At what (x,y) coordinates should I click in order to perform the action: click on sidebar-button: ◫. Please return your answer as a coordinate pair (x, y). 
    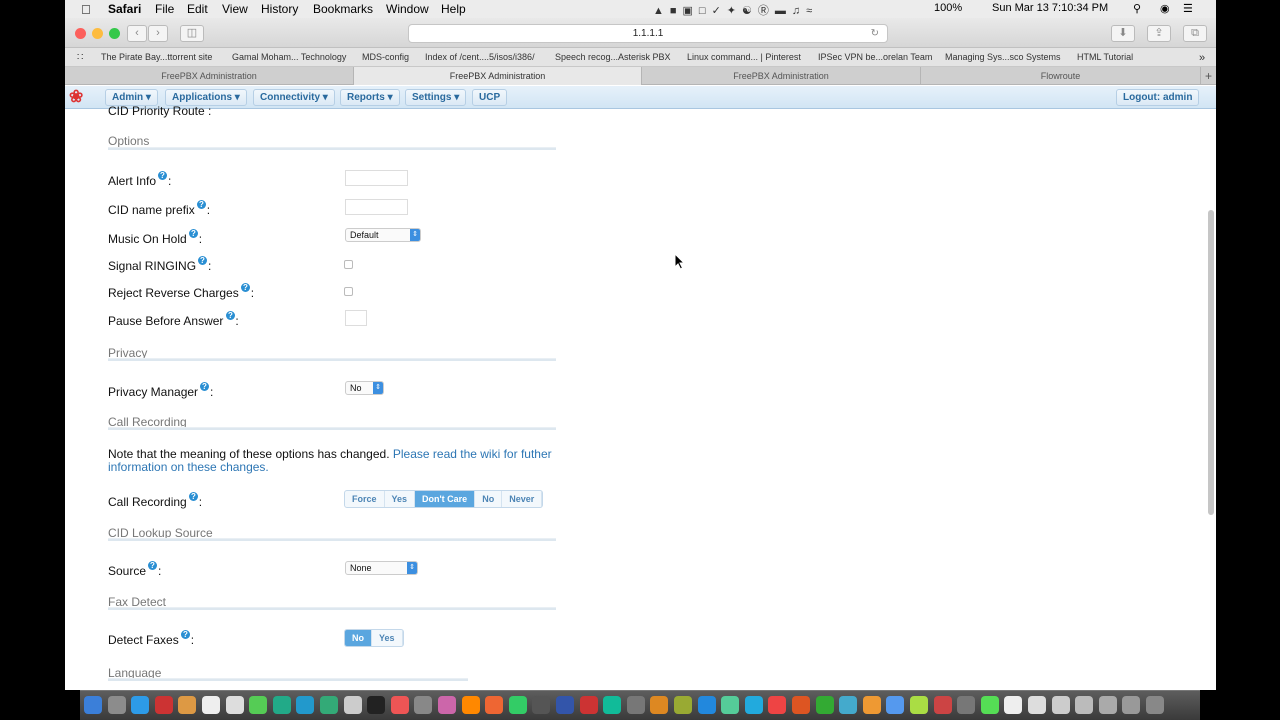
    Looking at the image, I should click on (192, 33).